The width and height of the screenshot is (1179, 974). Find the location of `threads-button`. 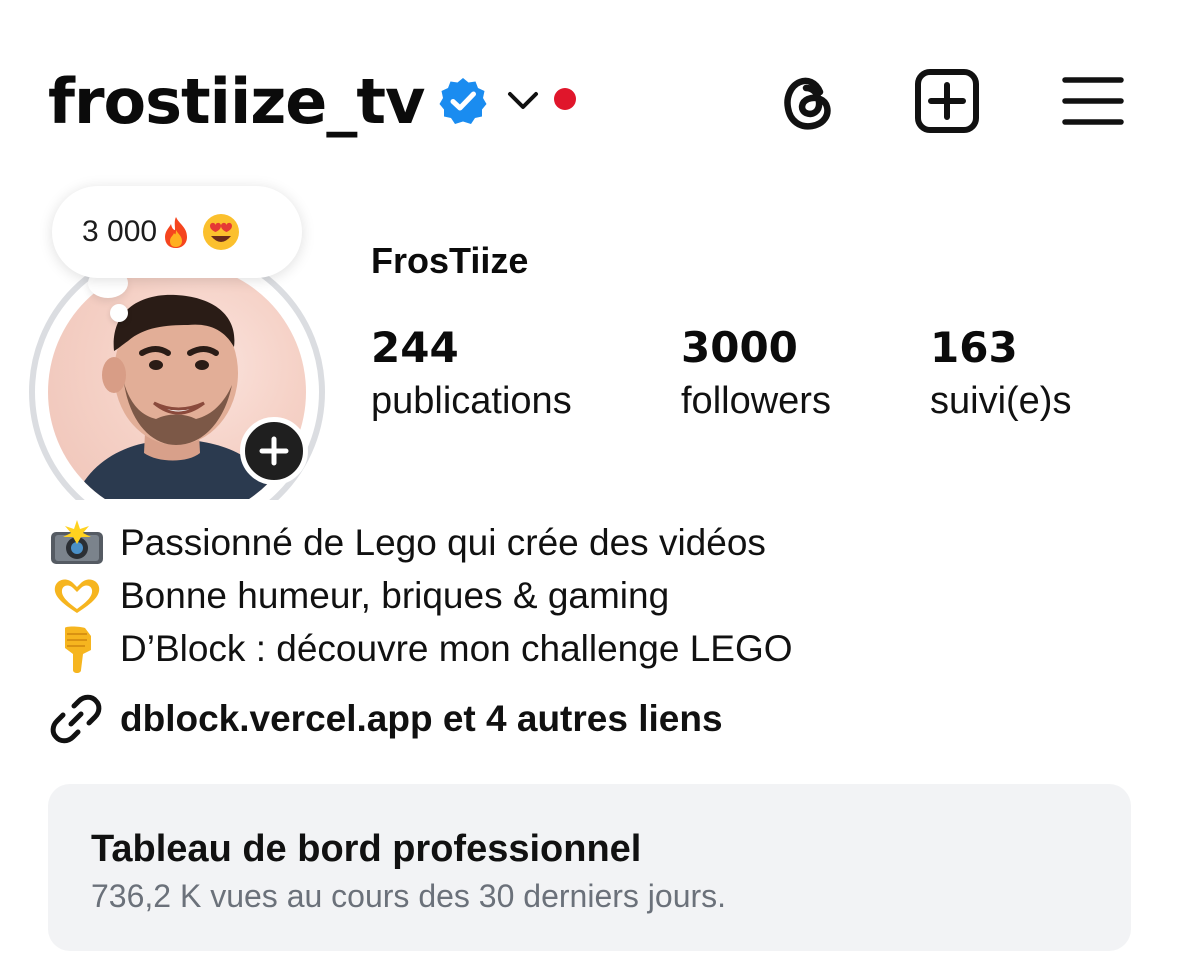

threads-button is located at coordinates (807, 101).